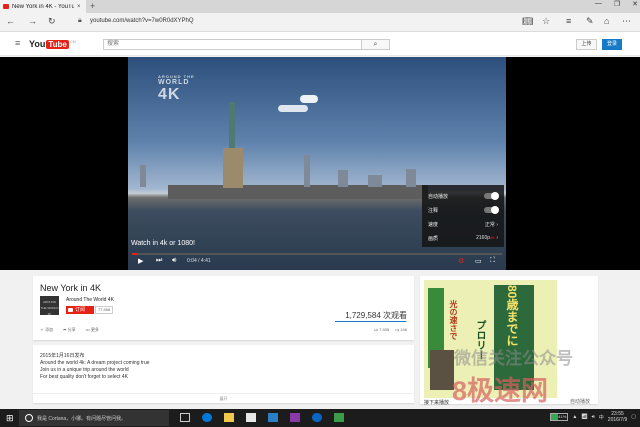 The image size is (640, 427). What do you see at coordinates (32, 21) in the screenshot?
I see `forward-icon: →` at bounding box center [32, 21].